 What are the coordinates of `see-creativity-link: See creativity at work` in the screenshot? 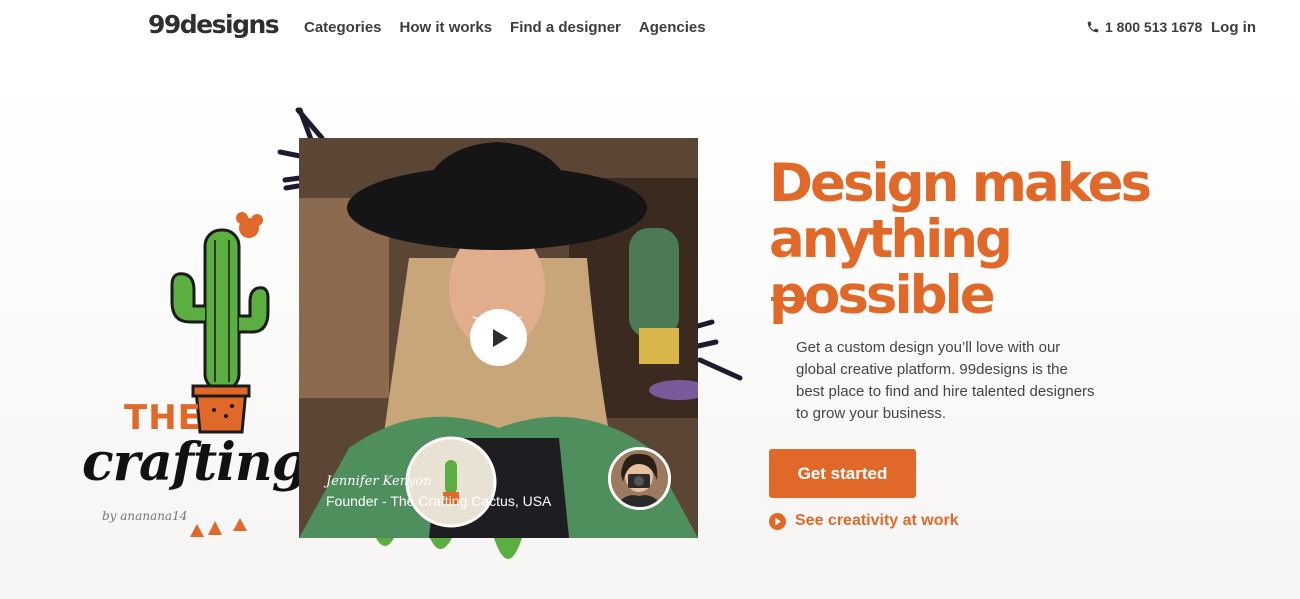 It's located at (864, 521).